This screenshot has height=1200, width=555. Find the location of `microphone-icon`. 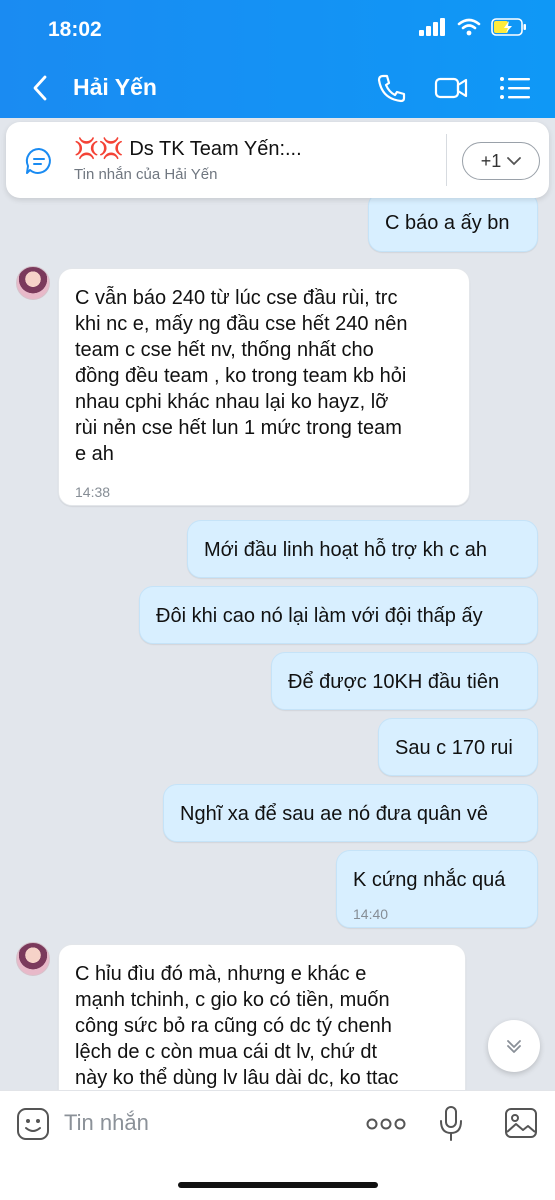

microphone-icon is located at coordinates (451, 1124).